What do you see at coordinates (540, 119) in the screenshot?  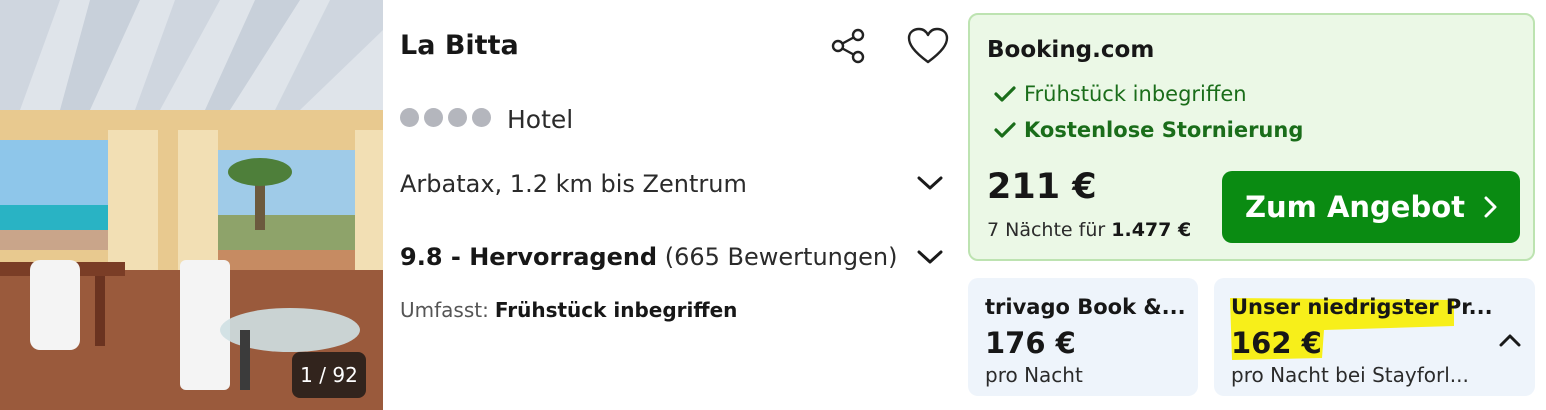 I see `hotel-type: Hotel` at bounding box center [540, 119].